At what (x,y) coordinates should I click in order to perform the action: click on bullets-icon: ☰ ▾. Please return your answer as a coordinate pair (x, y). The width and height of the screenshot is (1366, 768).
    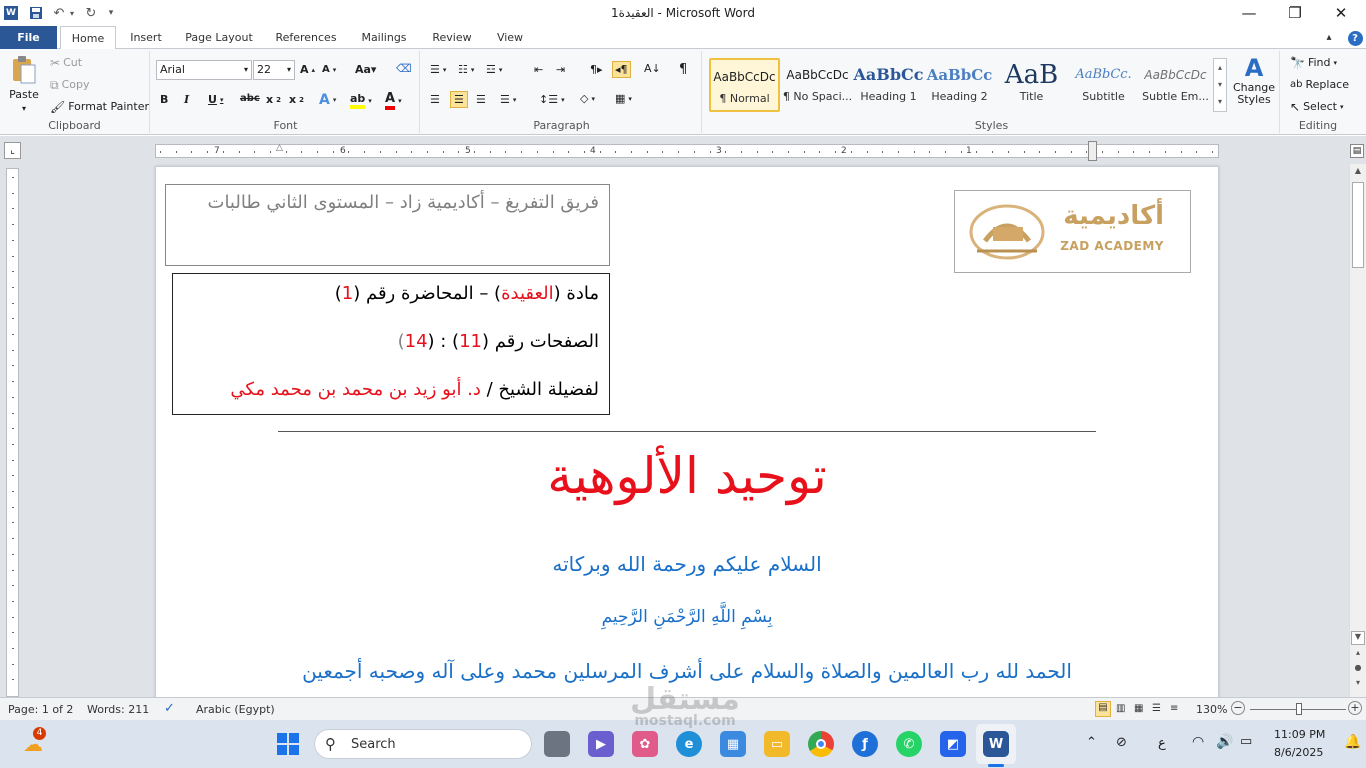
    Looking at the image, I should click on (438, 69).